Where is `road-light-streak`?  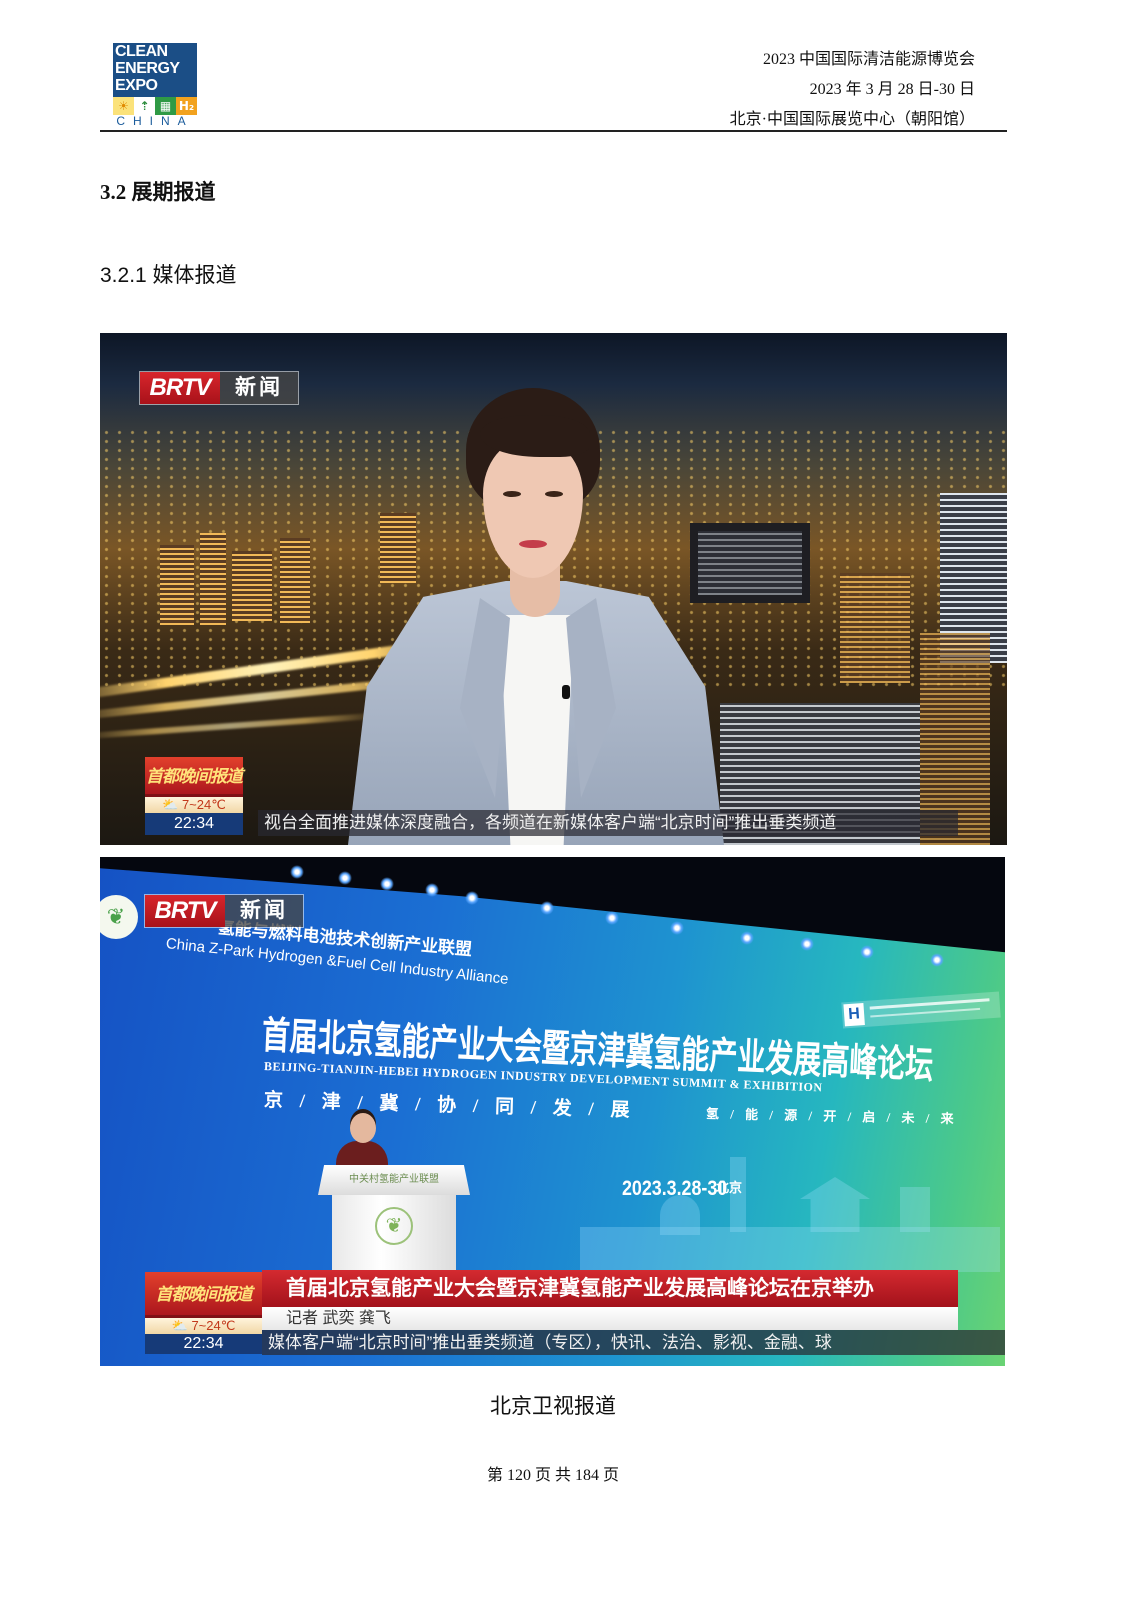 road-light-streak is located at coordinates (240, 726).